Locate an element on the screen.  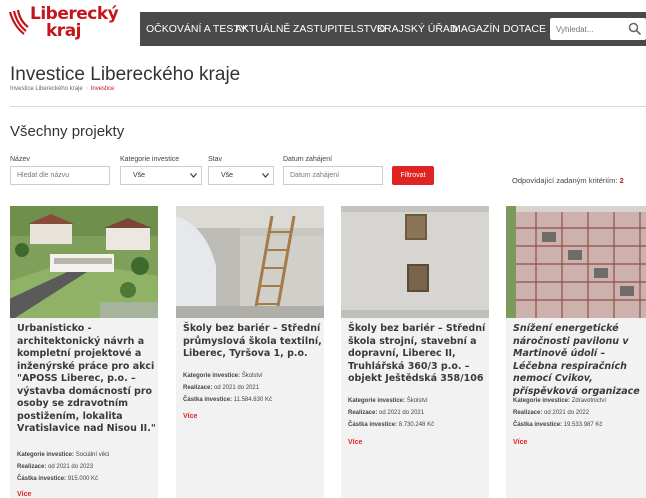
category-value: Sociální věci is located at coordinates (92, 455).